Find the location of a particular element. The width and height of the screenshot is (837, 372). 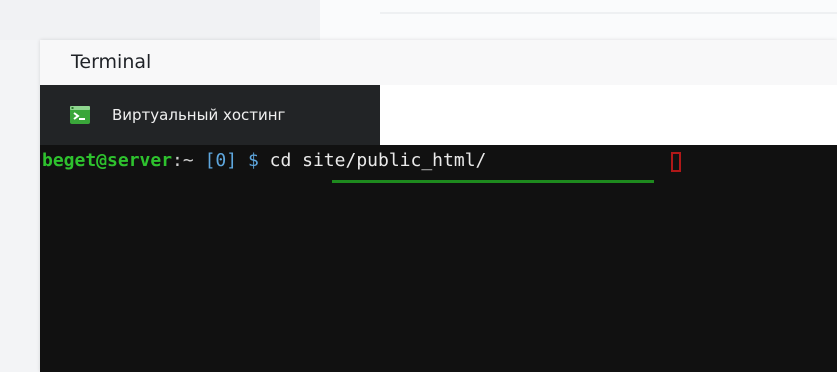

terminal-icon is located at coordinates (80, 115).